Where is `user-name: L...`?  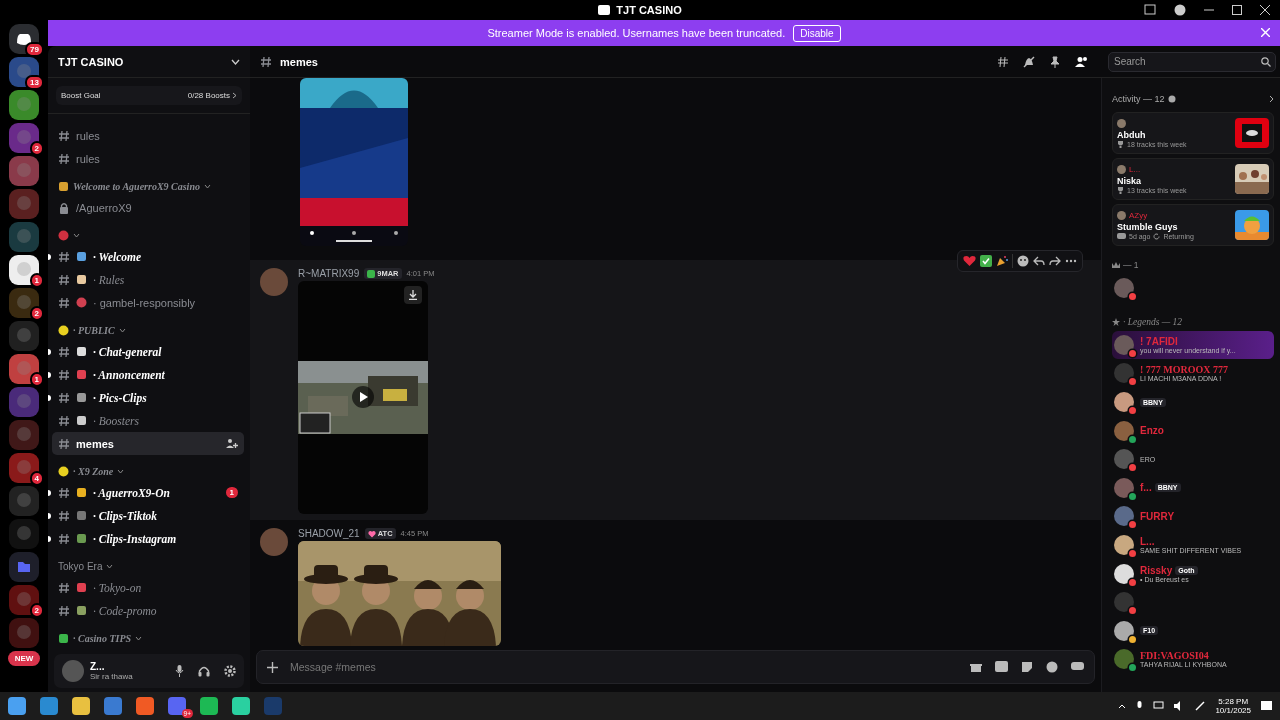 user-name: L... is located at coordinates (1135, 169).